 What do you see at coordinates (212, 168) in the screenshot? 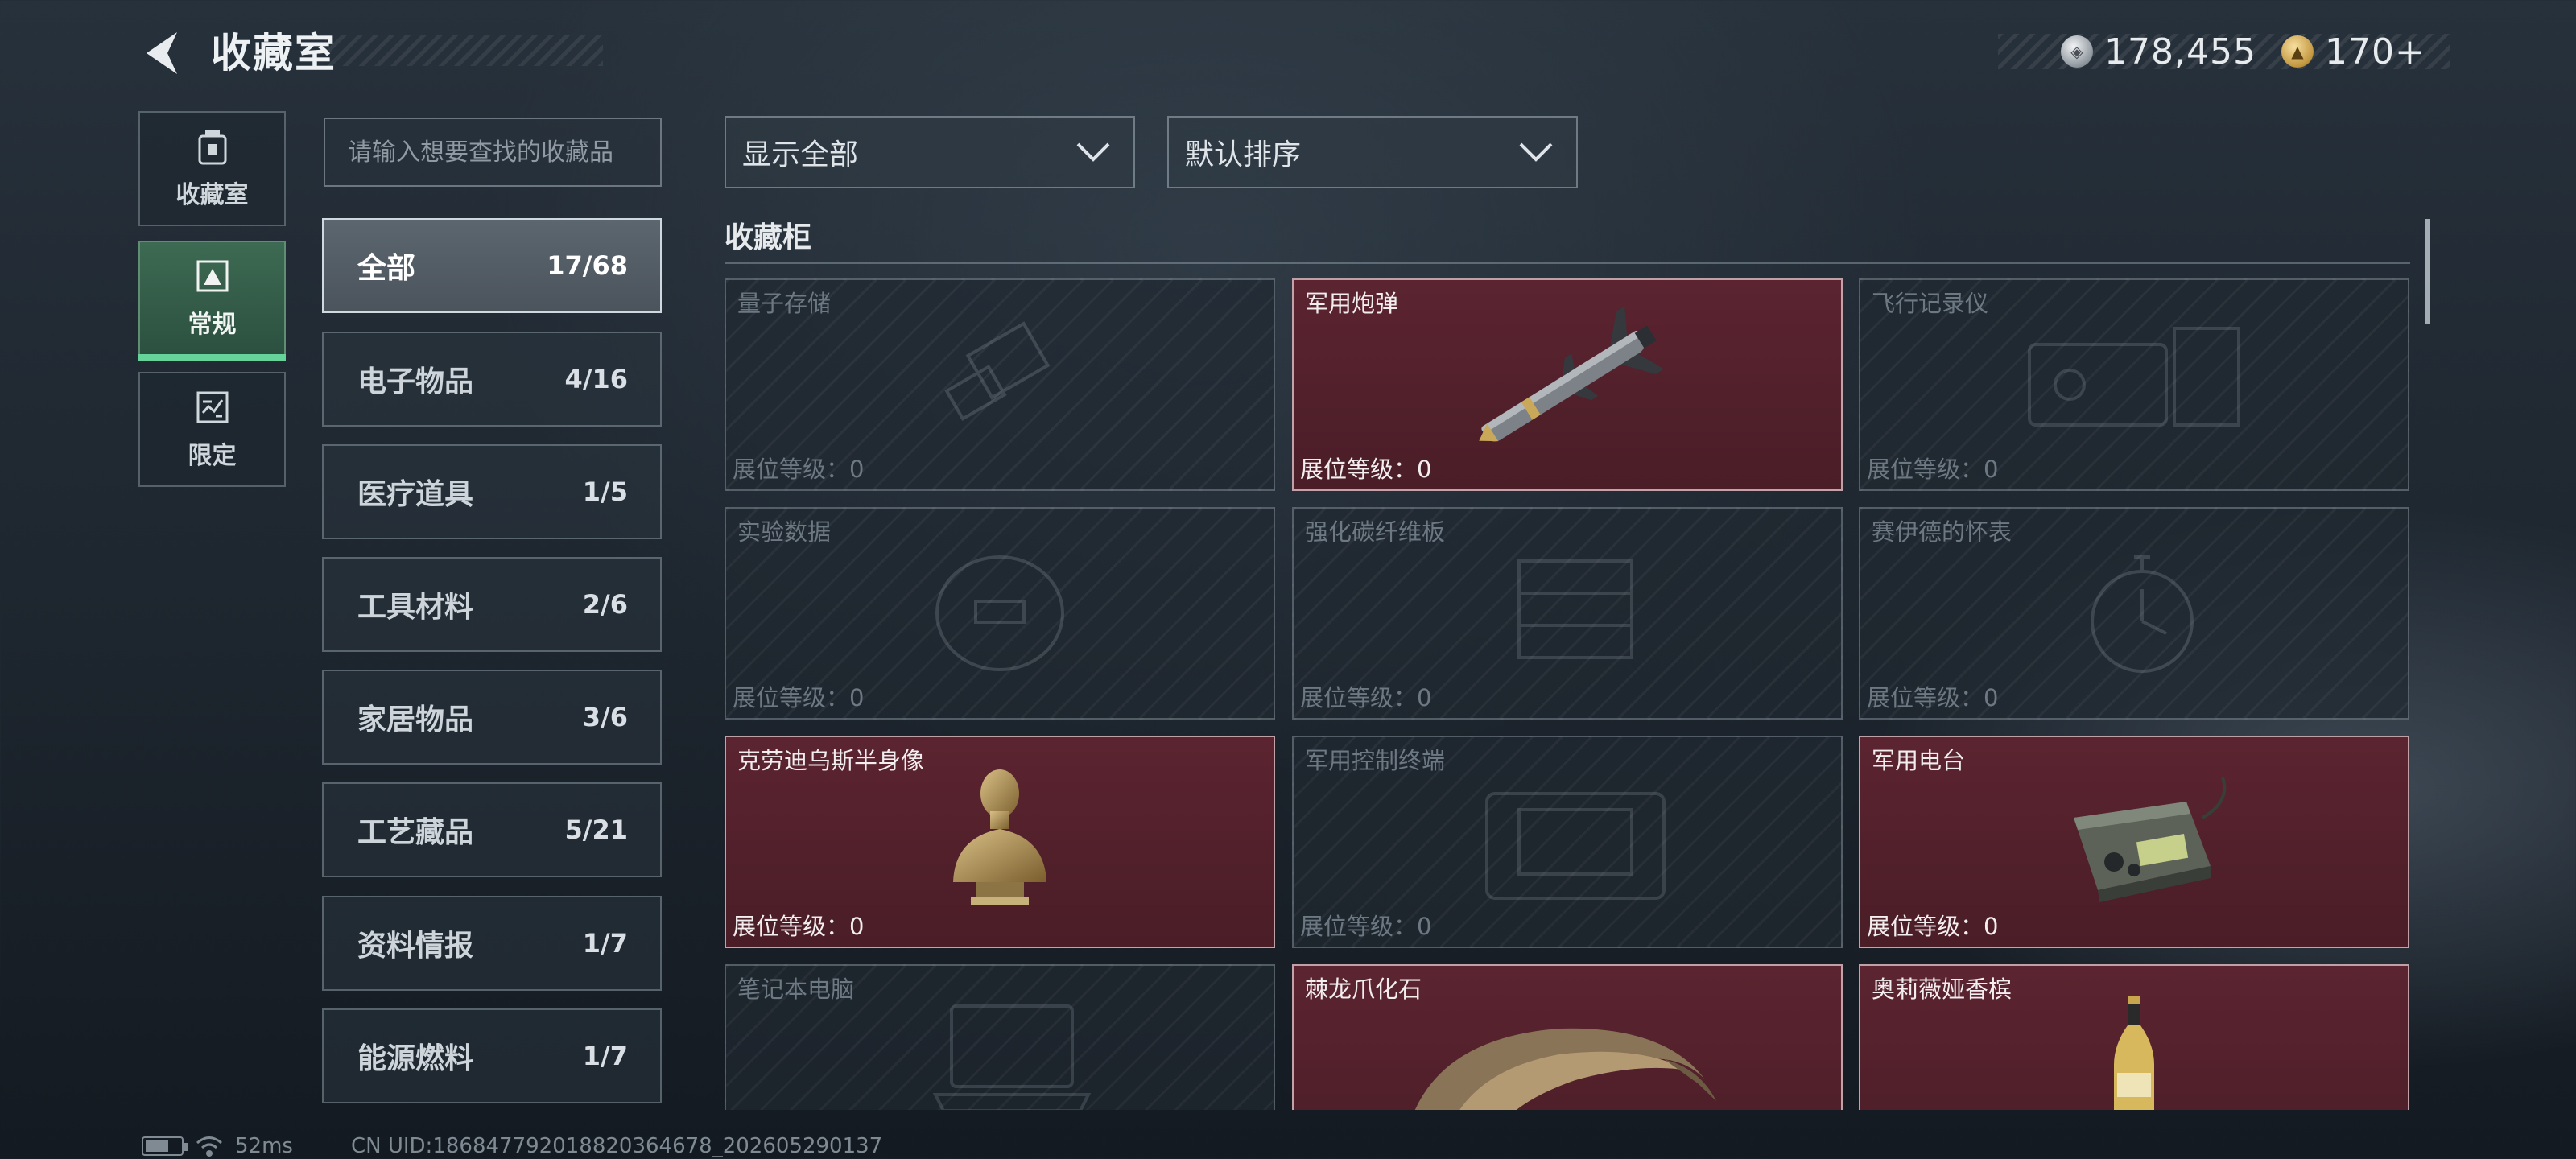
I see `nav-collection-room: 收藏室` at bounding box center [212, 168].